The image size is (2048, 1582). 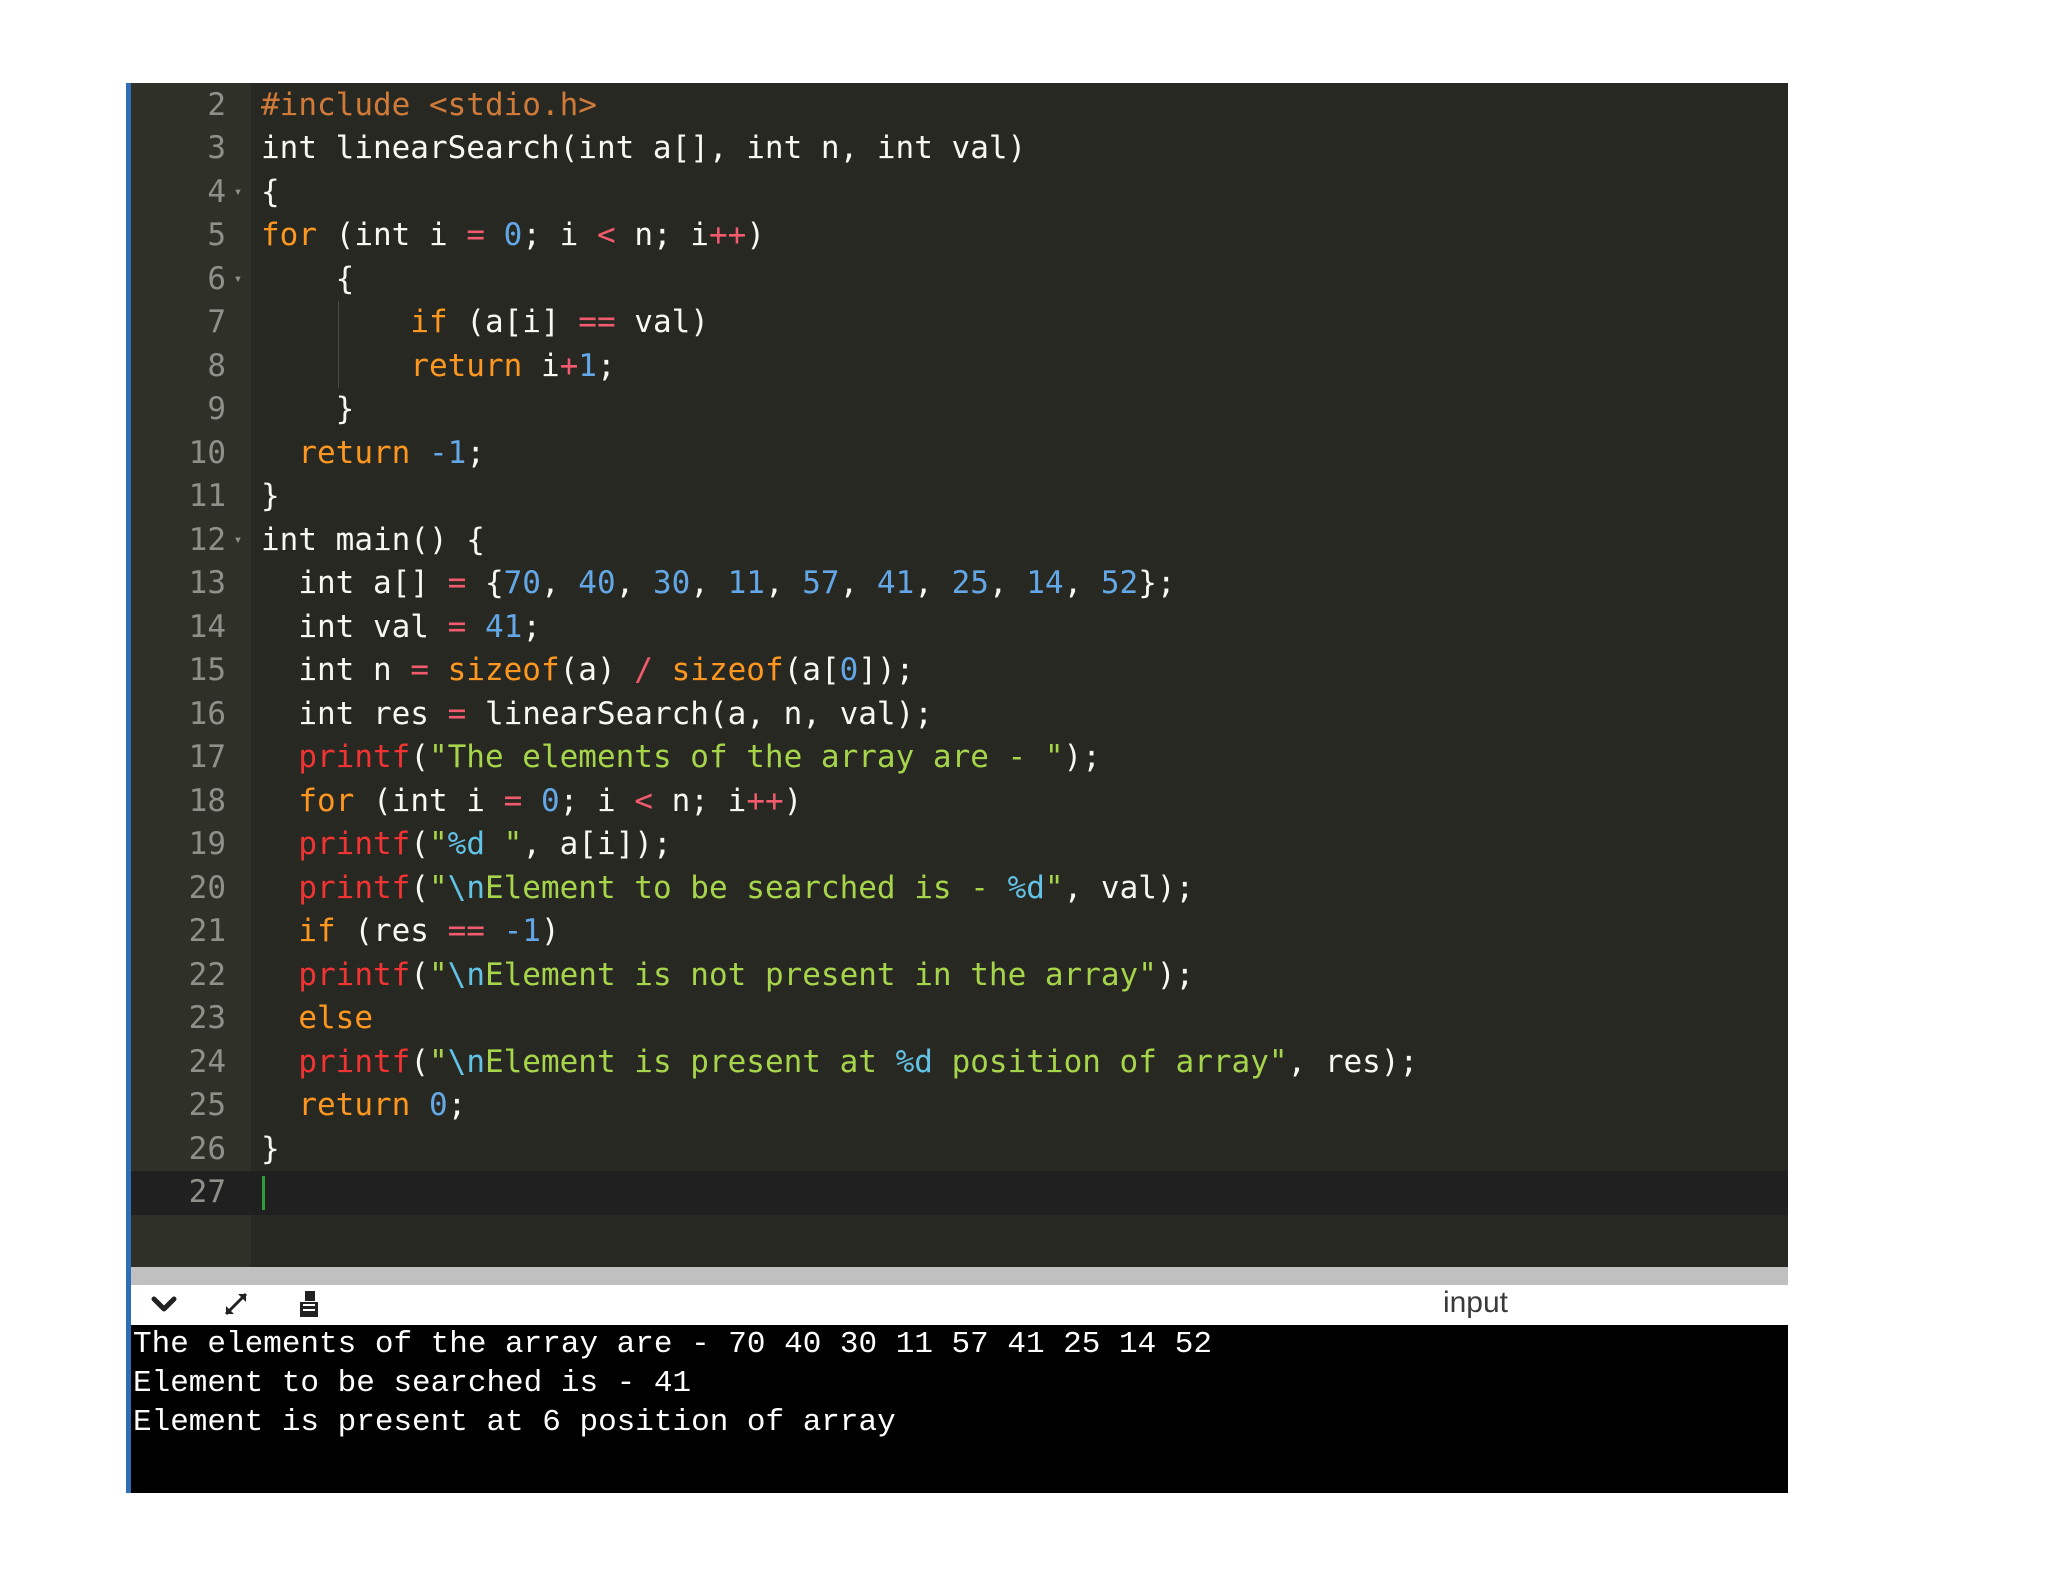 What do you see at coordinates (959, 193) in the screenshot?
I see `code-line: 4 ▾ {` at bounding box center [959, 193].